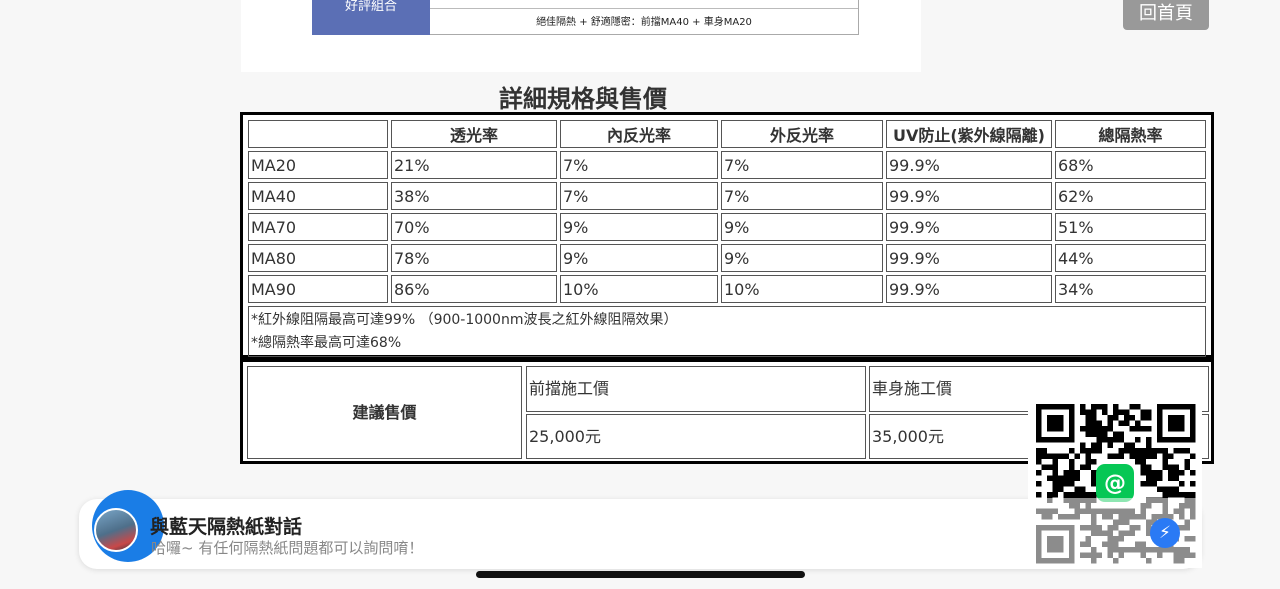 The width and height of the screenshot is (1280, 589). Describe the element at coordinates (644, 22) in the screenshot. I see `promo-caption: 絕佳隔熱 + 舒適隱密：前擋MA40 + 車身MA20` at that location.